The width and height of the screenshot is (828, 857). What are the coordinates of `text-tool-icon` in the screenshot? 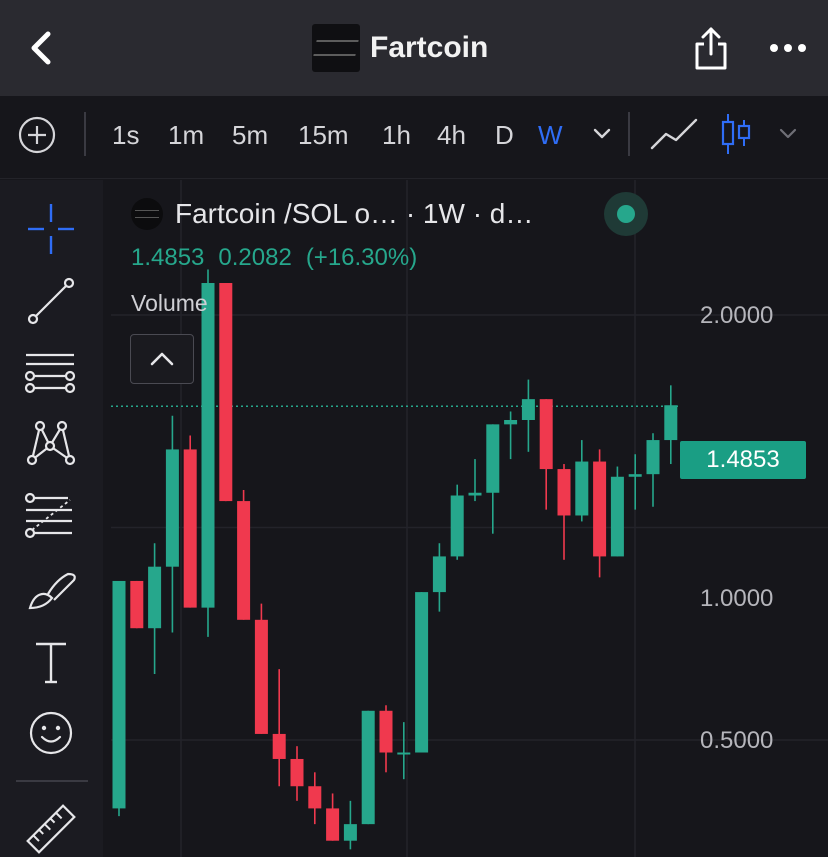 It's located at (51, 663).